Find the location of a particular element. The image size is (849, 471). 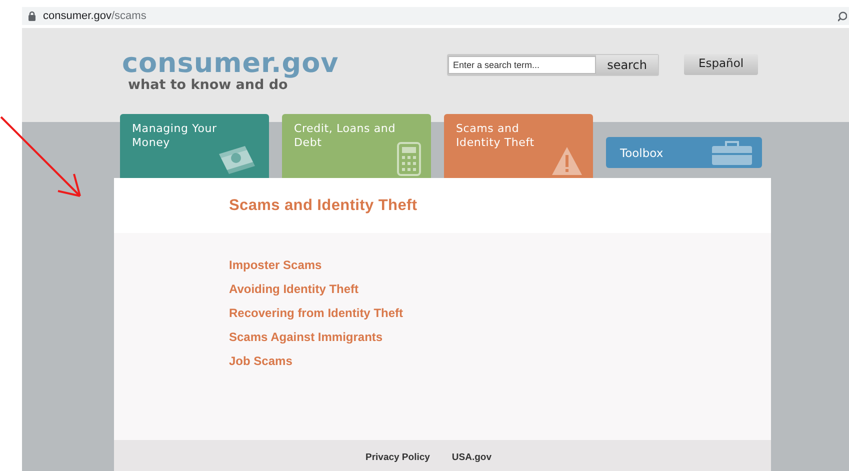

nav-tab: Managing Your Money is located at coordinates (194, 146).